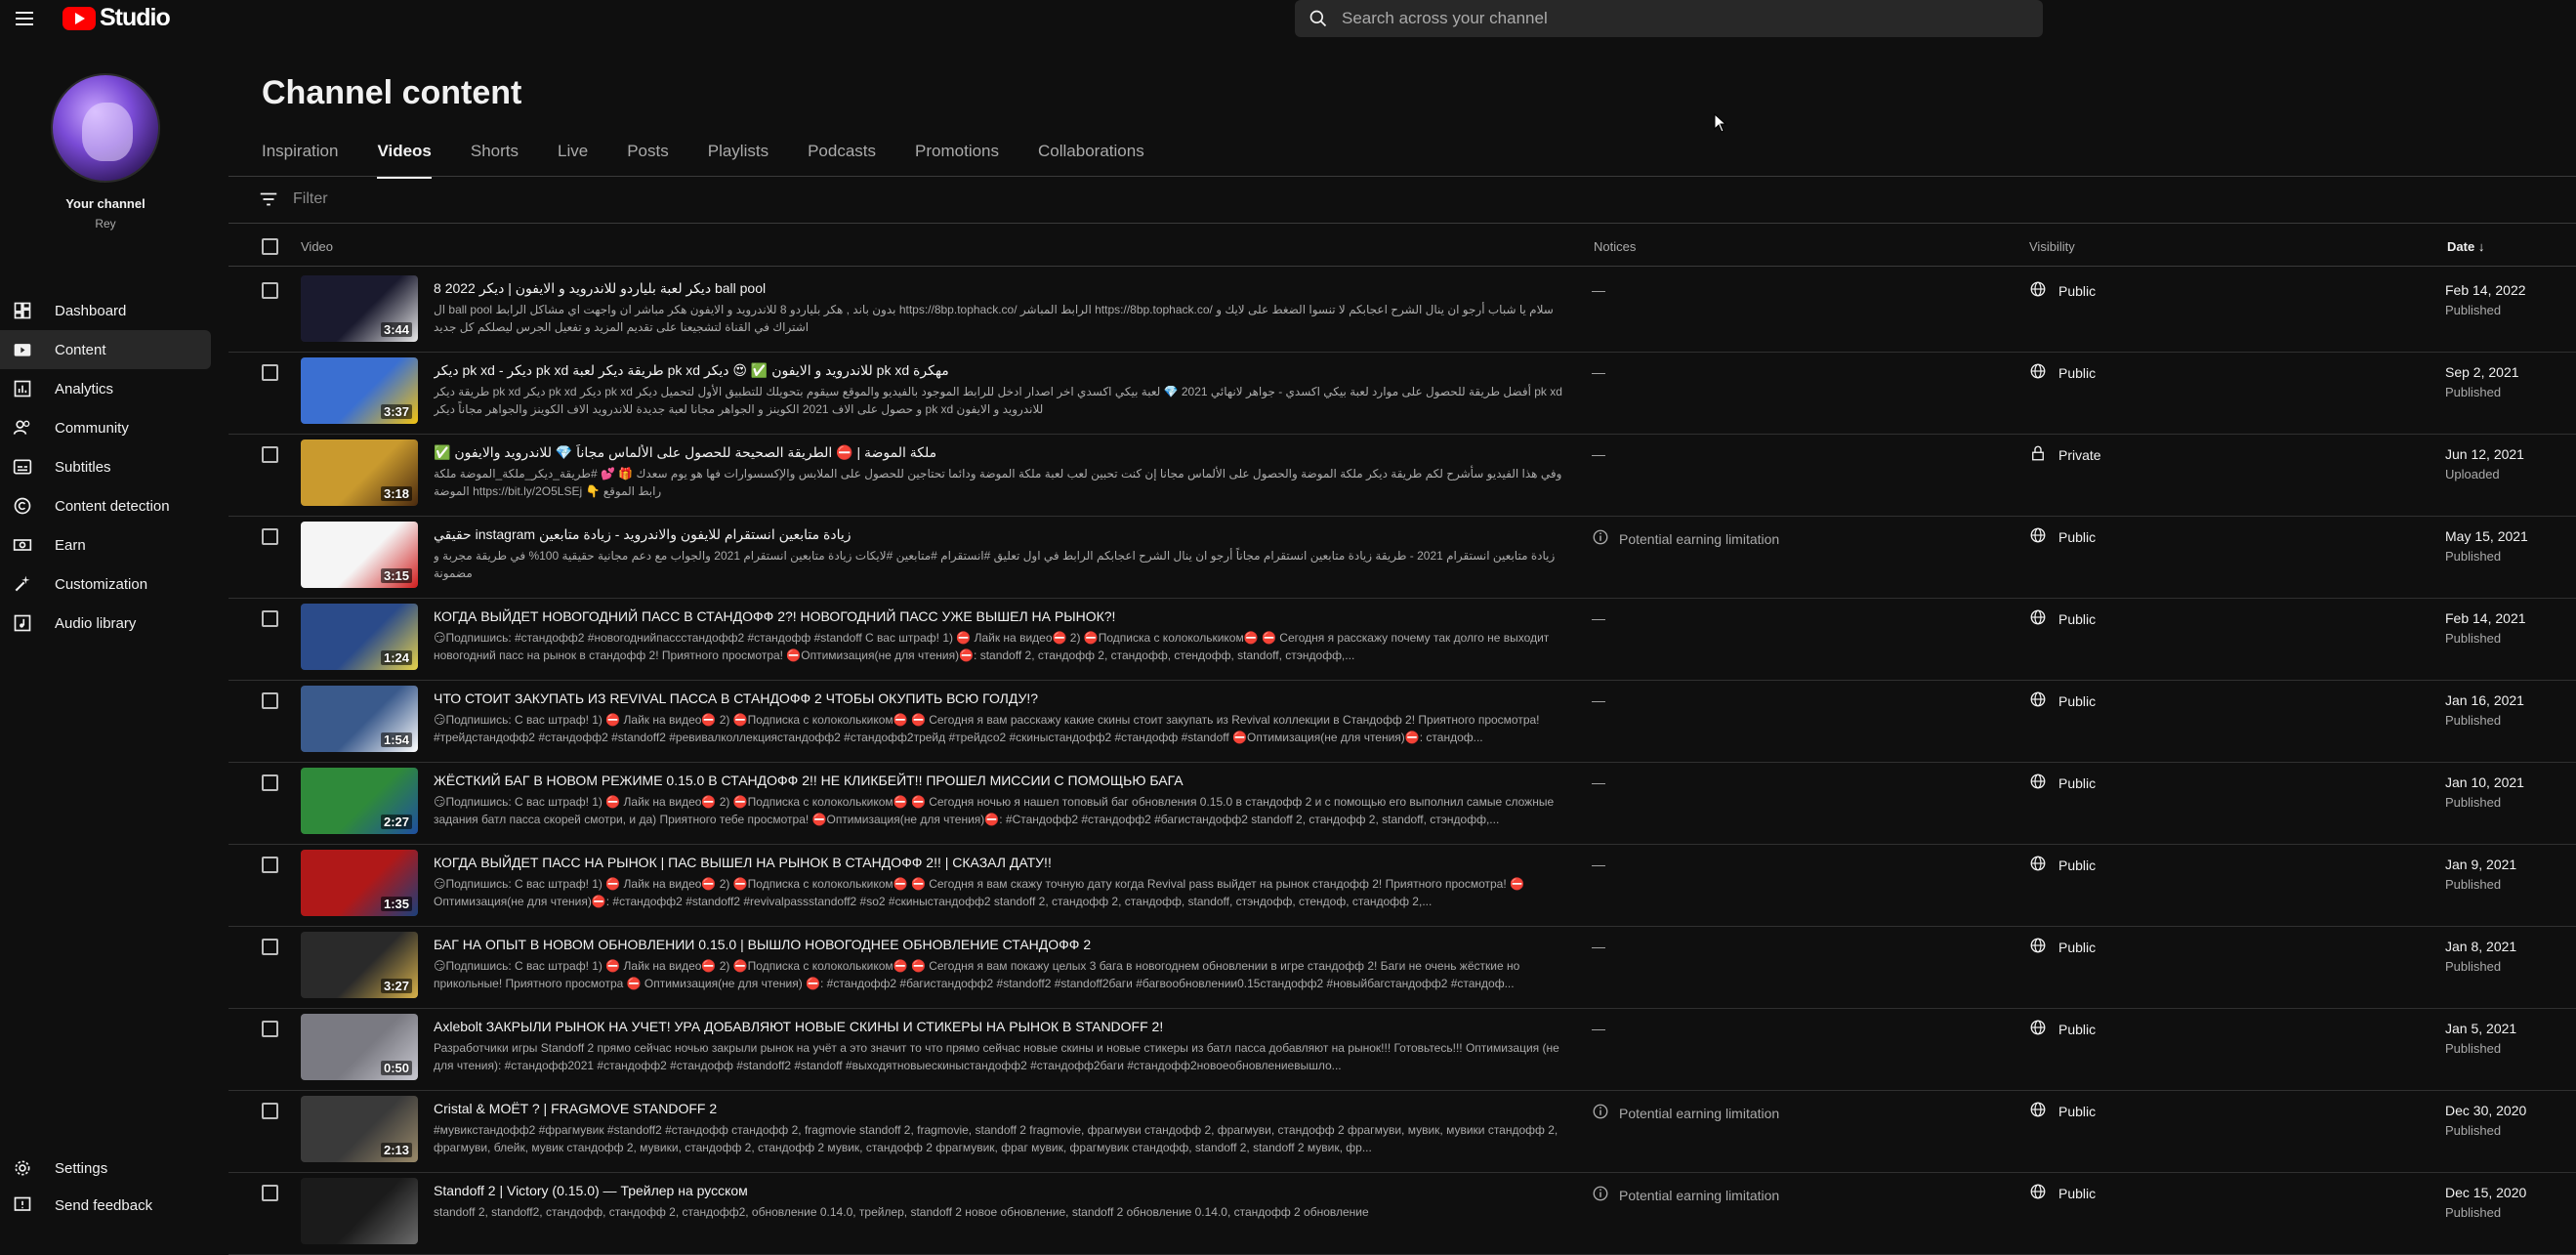 Image resolution: width=2576 pixels, height=1255 pixels. What do you see at coordinates (106, 545) in the screenshot?
I see `sidebar-item-earn: Earn` at bounding box center [106, 545].